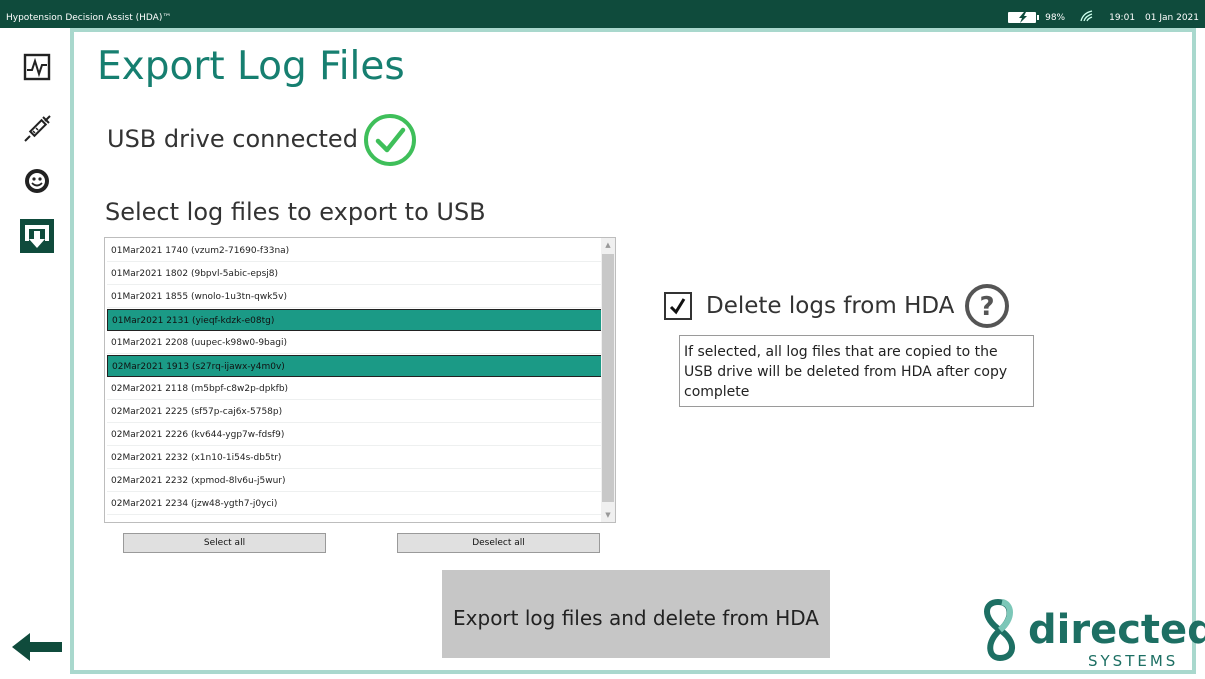 This screenshot has height=679, width=1205. Describe the element at coordinates (200, 251) in the screenshot. I see `list-item-label: 01Mar2021 1740 (vzum2-71690-f33na)` at that location.